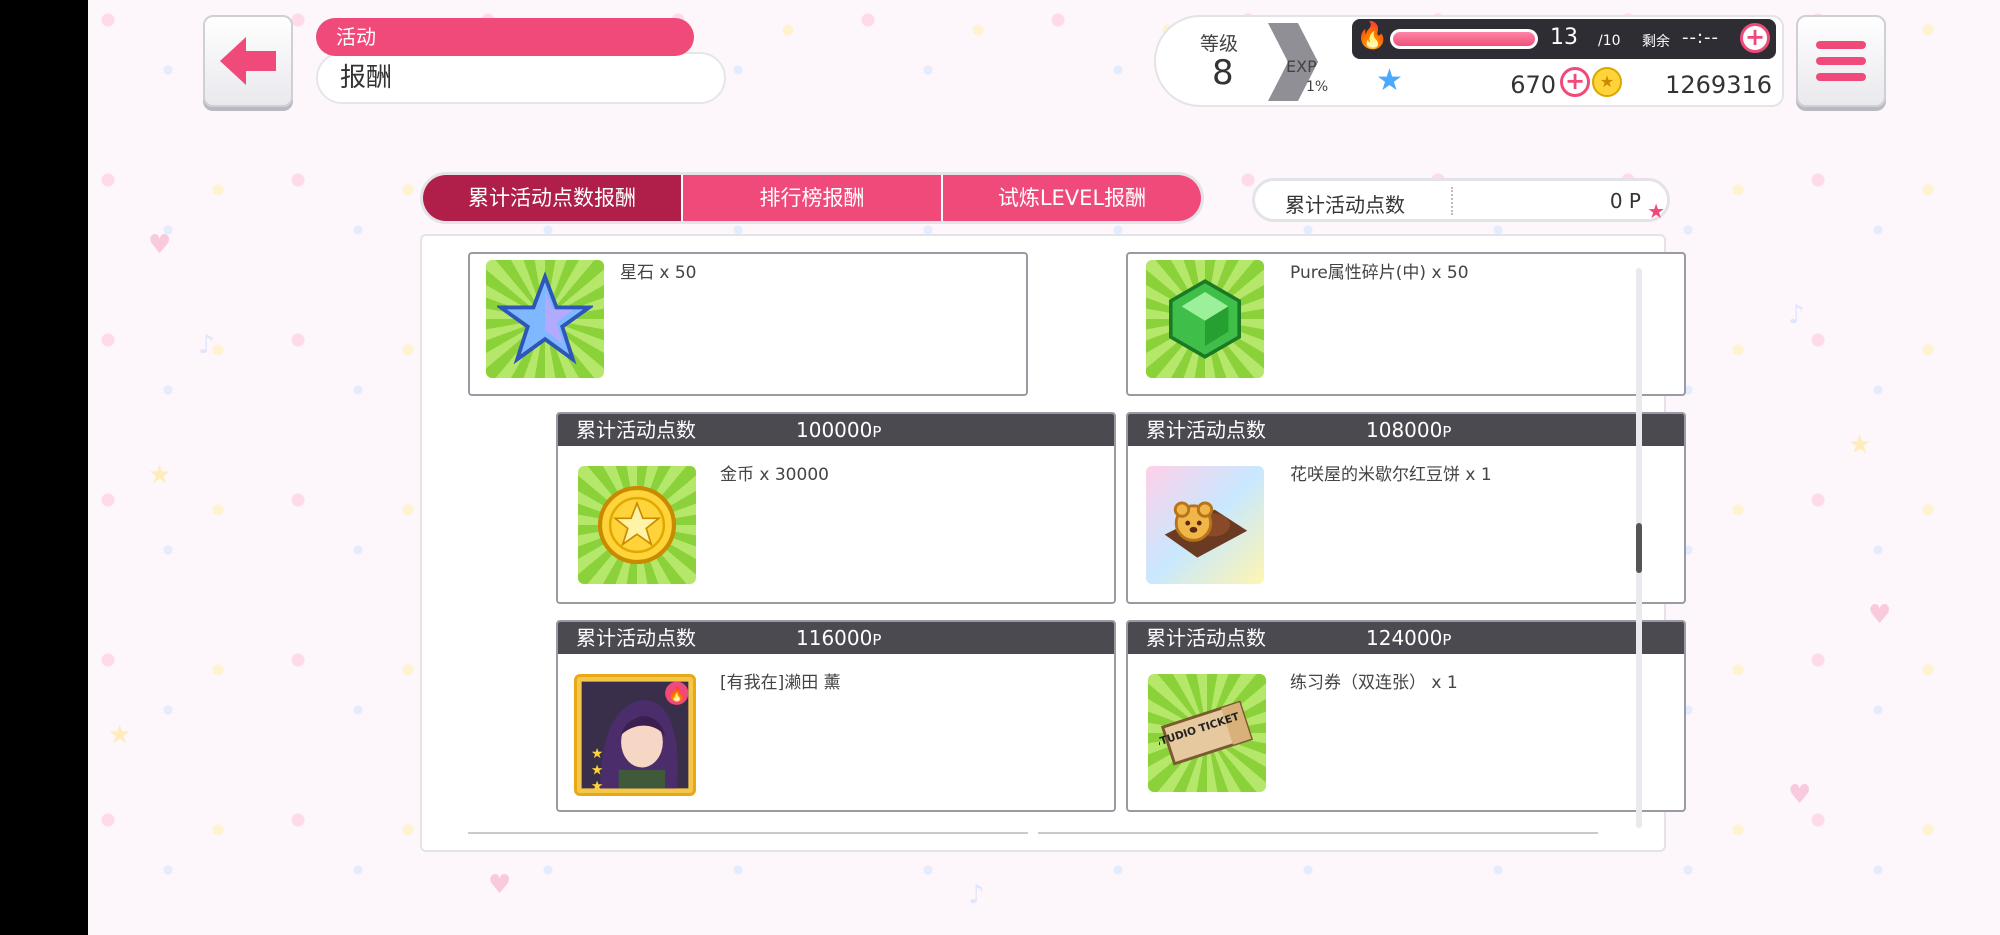 Image resolution: width=2000 pixels, height=935 pixels. What do you see at coordinates (1609, 41) in the screenshot?
I see `stamina-max: /10` at bounding box center [1609, 41].